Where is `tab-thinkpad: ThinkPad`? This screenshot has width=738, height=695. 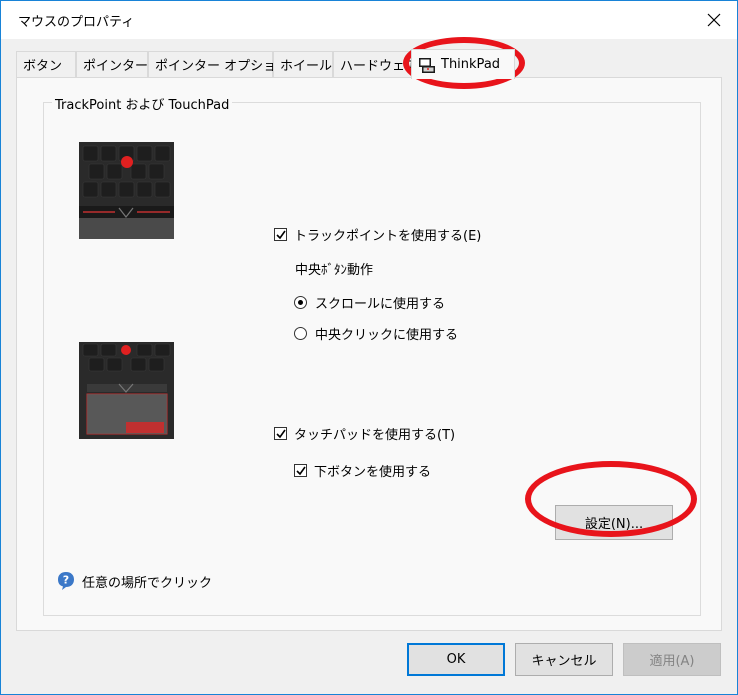 tab-thinkpad: ThinkPad is located at coordinates (463, 64).